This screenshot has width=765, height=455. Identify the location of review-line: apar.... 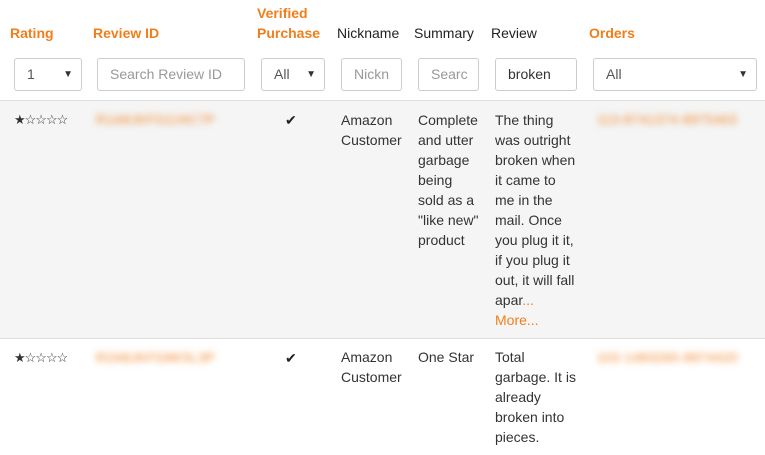
(535, 300).